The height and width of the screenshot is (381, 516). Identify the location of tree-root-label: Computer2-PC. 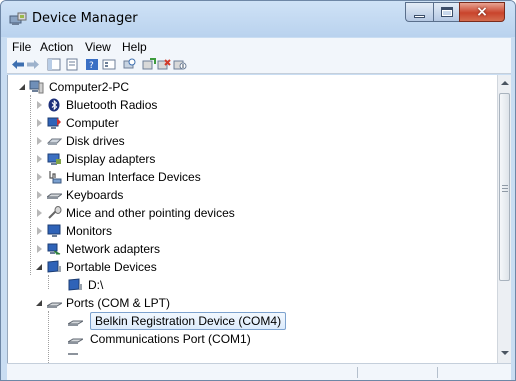
(89, 87).